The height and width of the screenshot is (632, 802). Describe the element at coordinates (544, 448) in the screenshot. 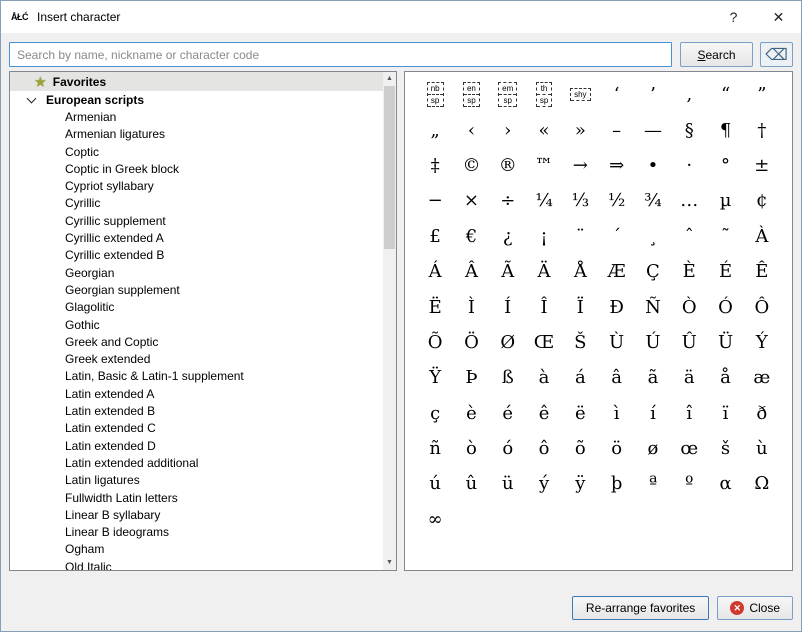

I see `character-cell: ô` at that location.